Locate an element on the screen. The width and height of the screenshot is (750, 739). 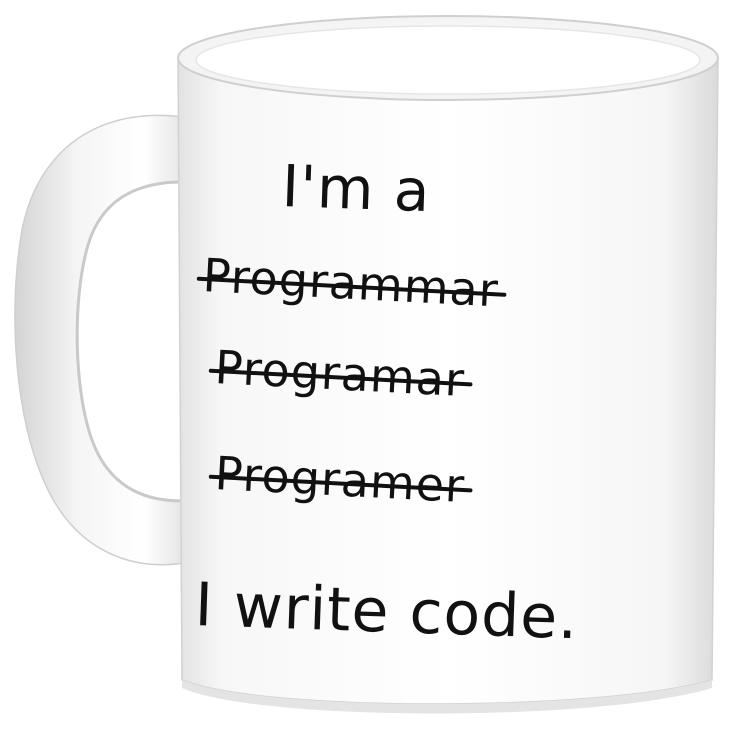
struck-word-2: Programar is located at coordinates (340, 373).